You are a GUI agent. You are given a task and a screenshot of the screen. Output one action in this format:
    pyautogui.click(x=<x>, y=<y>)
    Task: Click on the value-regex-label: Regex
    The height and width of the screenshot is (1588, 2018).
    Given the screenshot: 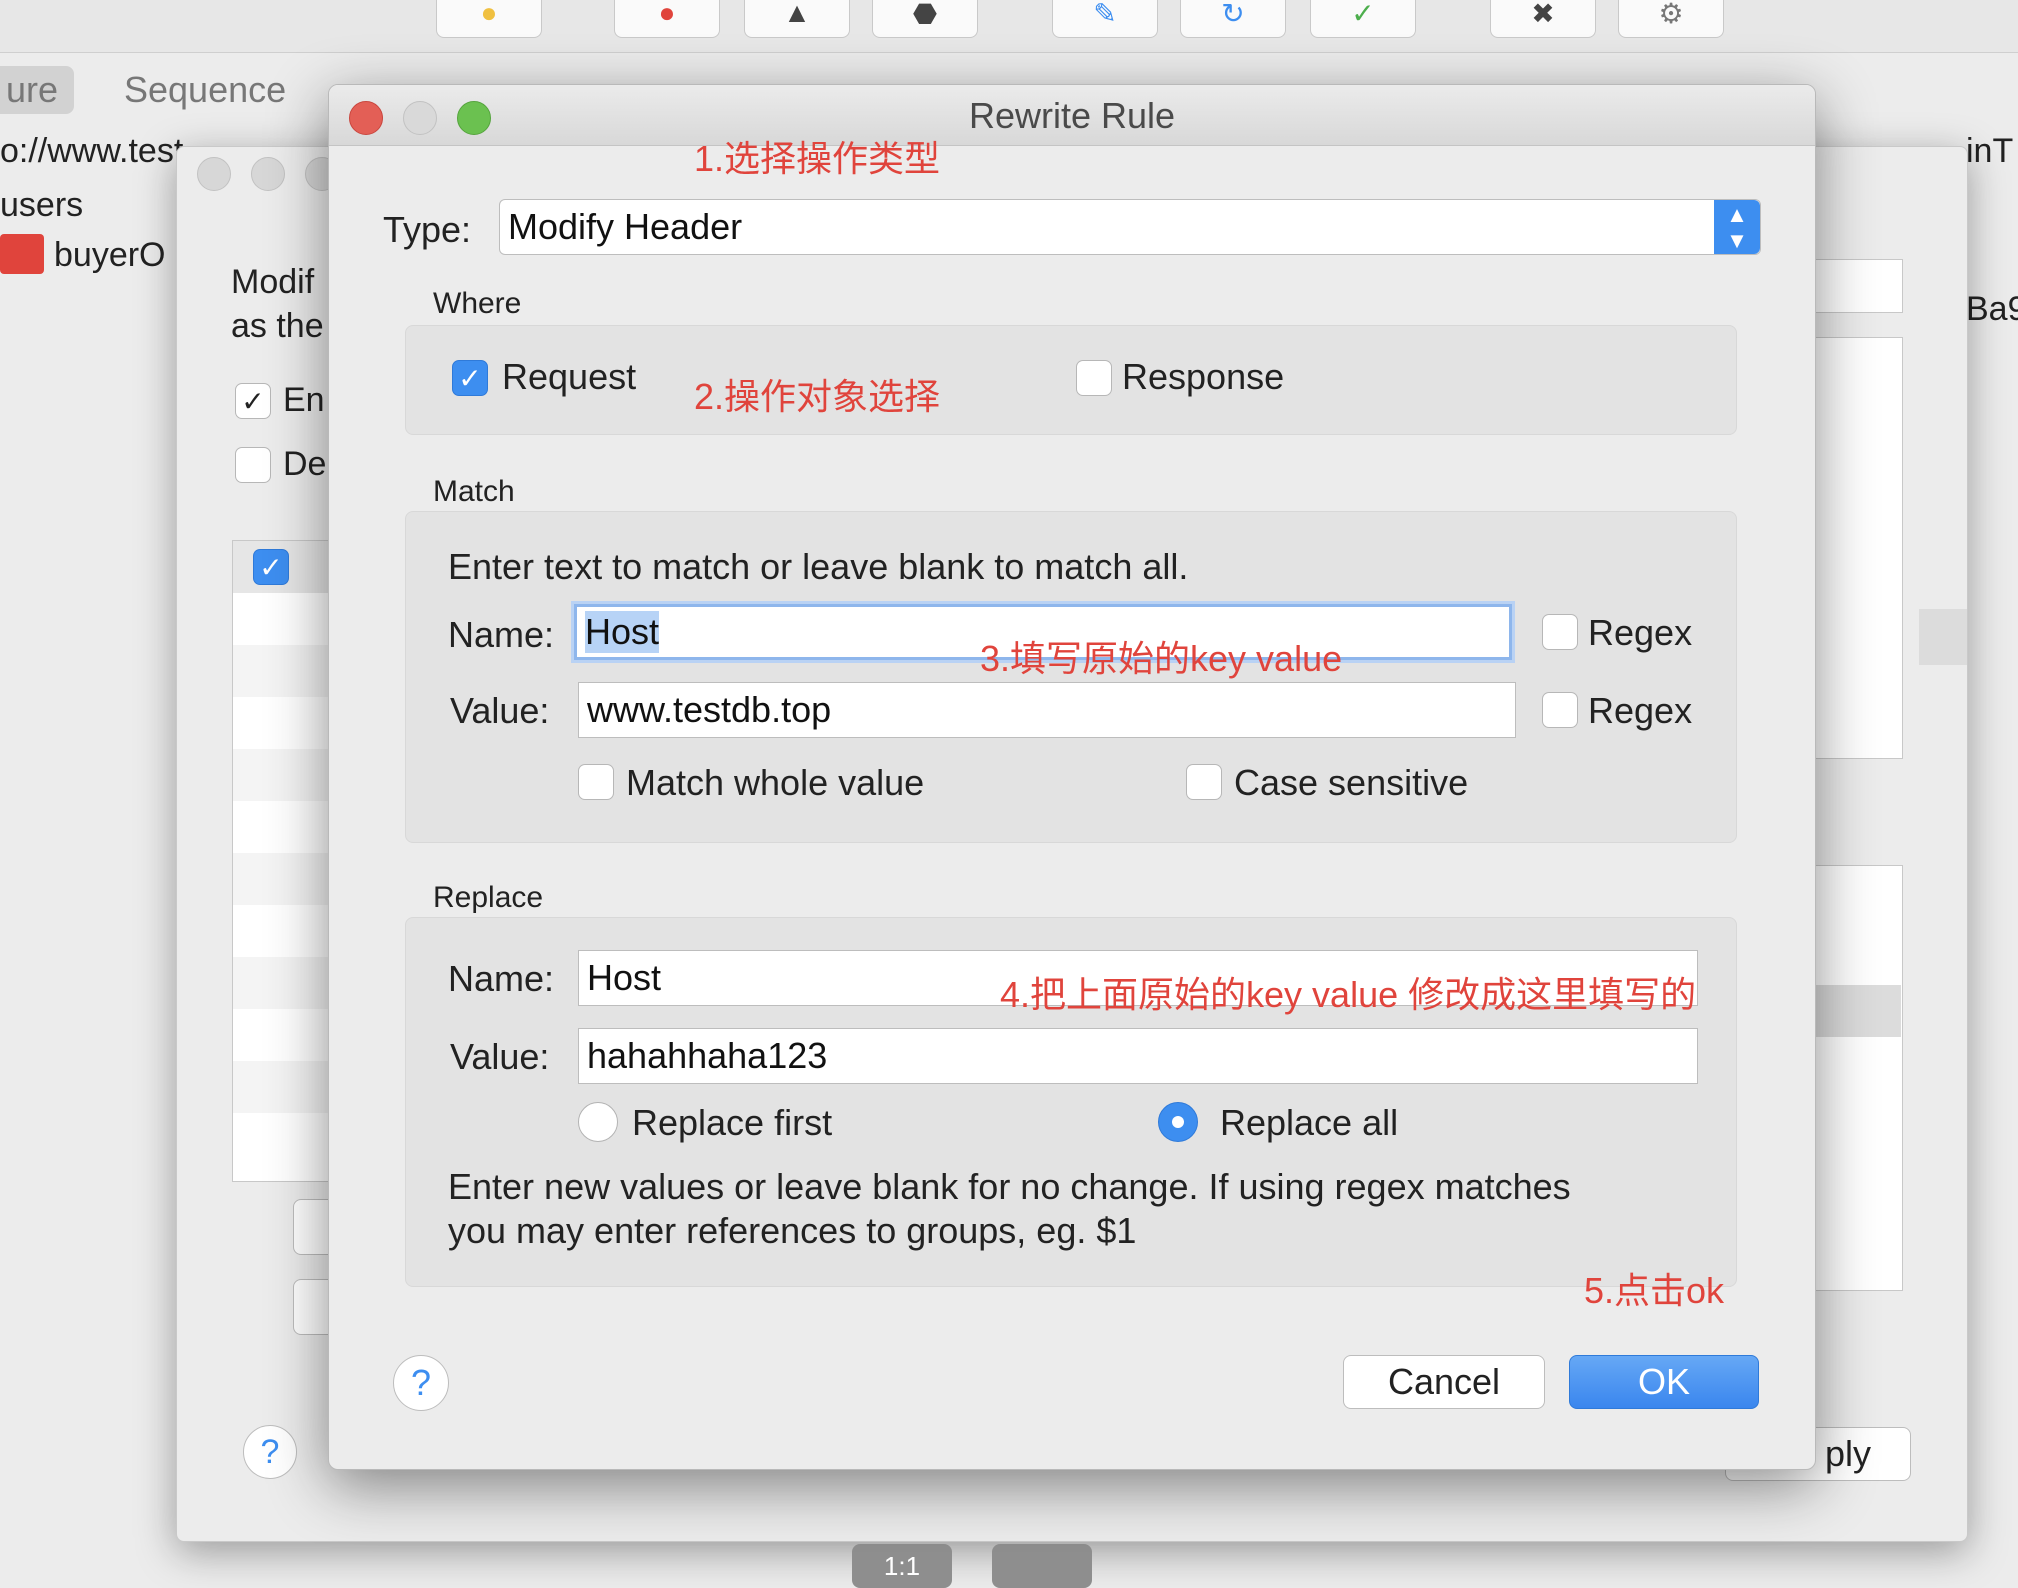 What is the action you would take?
    pyautogui.click(x=1640, y=710)
    